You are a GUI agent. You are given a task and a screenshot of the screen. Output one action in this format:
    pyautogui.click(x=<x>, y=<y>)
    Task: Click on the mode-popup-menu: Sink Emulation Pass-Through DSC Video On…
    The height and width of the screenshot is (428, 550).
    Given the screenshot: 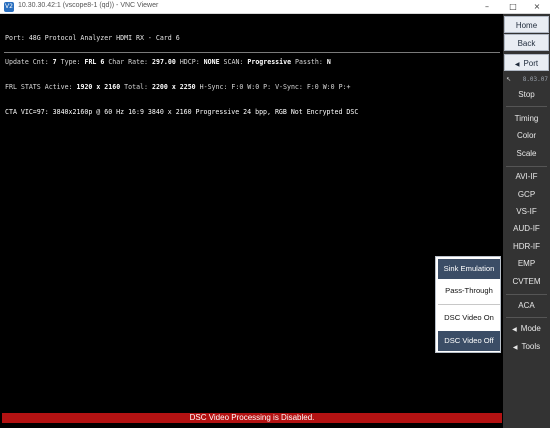 What is the action you would take?
    pyautogui.click(x=468, y=304)
    